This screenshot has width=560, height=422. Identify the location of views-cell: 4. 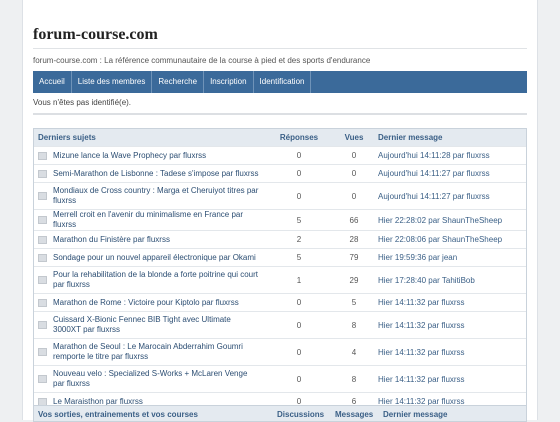
(354, 352).